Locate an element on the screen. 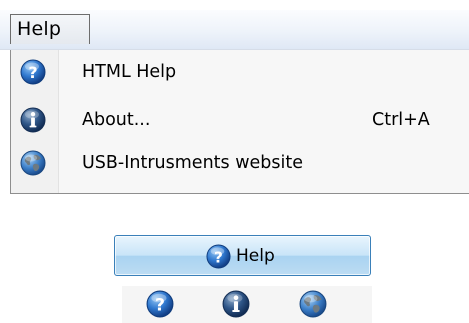 The image size is (469, 323). menu-bar: Help is located at coordinates (234, 30).